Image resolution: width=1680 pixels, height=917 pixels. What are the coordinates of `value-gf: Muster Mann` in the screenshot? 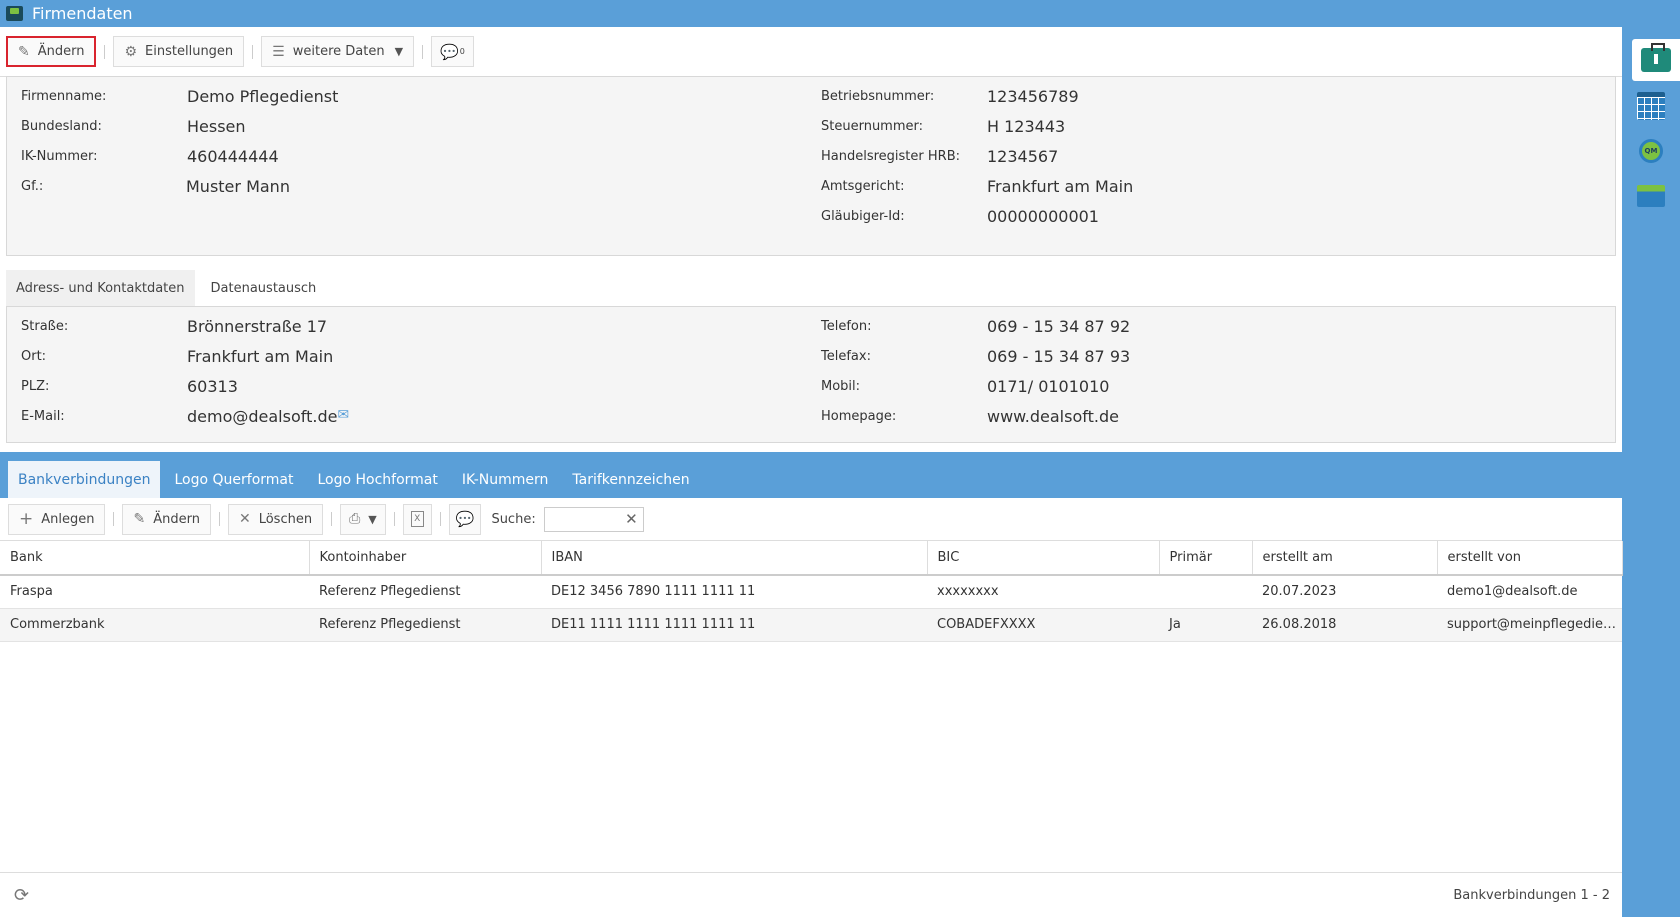 It's located at (238, 186).